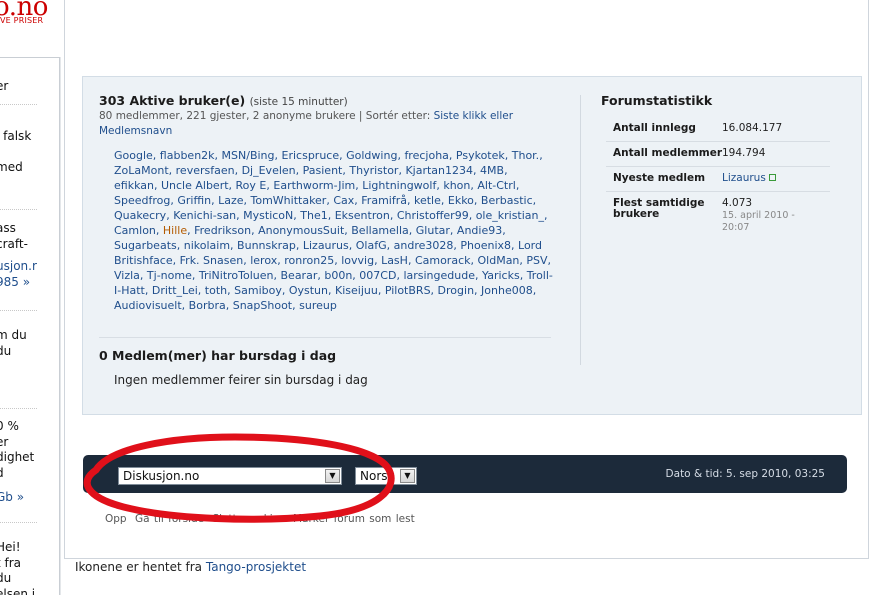  What do you see at coordinates (373, 170) in the screenshot?
I see `online-user-link: Thyristor` at bounding box center [373, 170].